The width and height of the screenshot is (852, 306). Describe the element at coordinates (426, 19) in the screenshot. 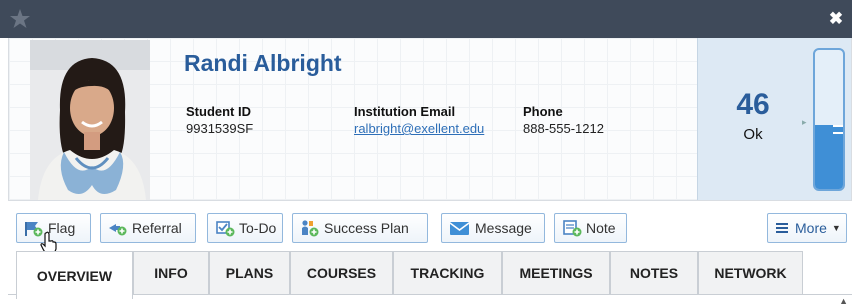

I see `window-titlebar: ✖` at that location.